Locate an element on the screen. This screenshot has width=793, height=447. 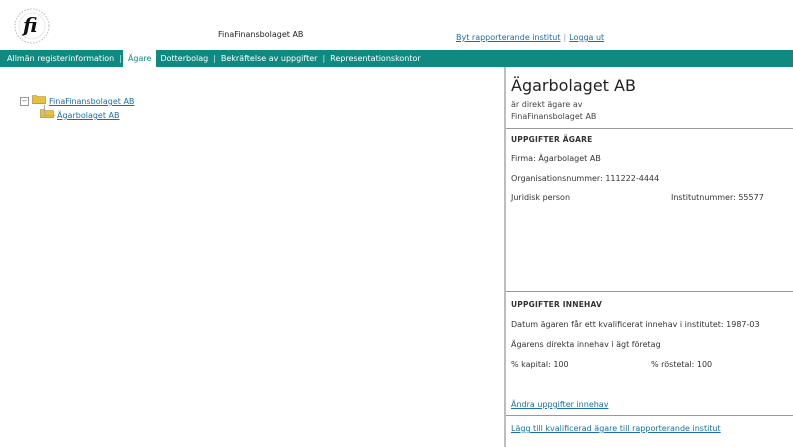
firma-field: Firma: Ägarbolaget AB is located at coordinates (556, 158).